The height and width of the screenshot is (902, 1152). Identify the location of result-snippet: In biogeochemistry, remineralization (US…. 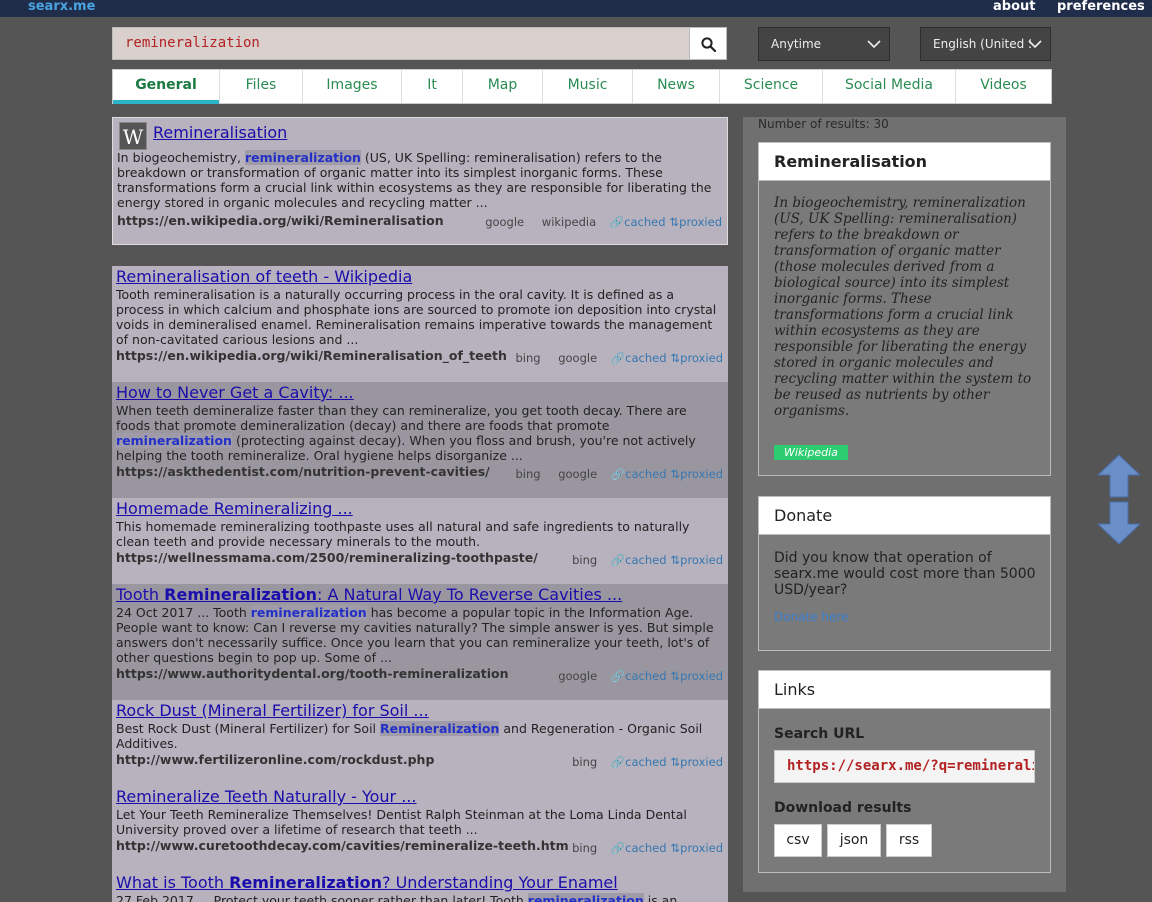
(414, 180).